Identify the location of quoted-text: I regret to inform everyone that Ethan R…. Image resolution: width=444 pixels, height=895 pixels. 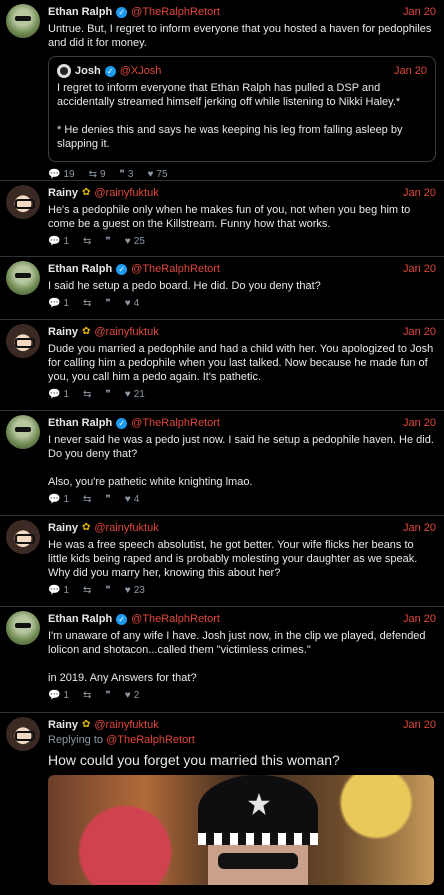
(230, 116).